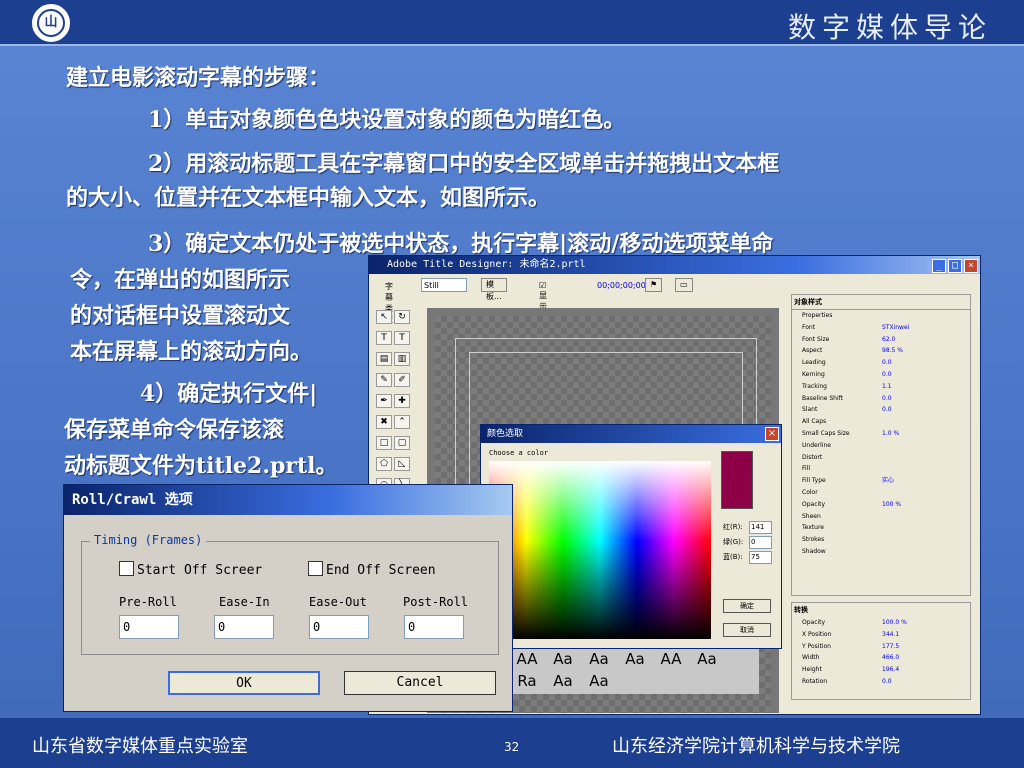 The width and height of the screenshot is (1024, 768). Describe the element at coordinates (881, 375) in the screenshot. I see `property-row: Kerning 0.0` at that location.